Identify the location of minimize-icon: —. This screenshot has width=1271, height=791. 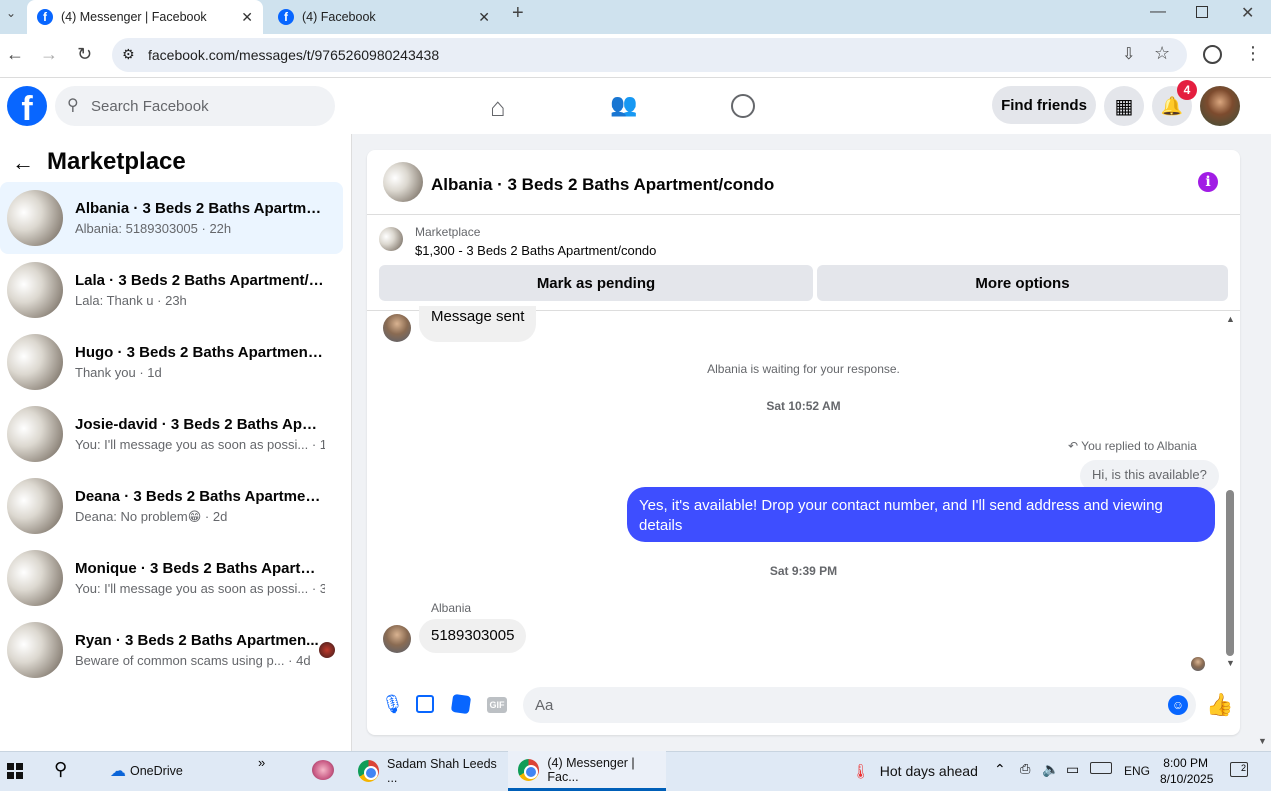
(1158, 12).